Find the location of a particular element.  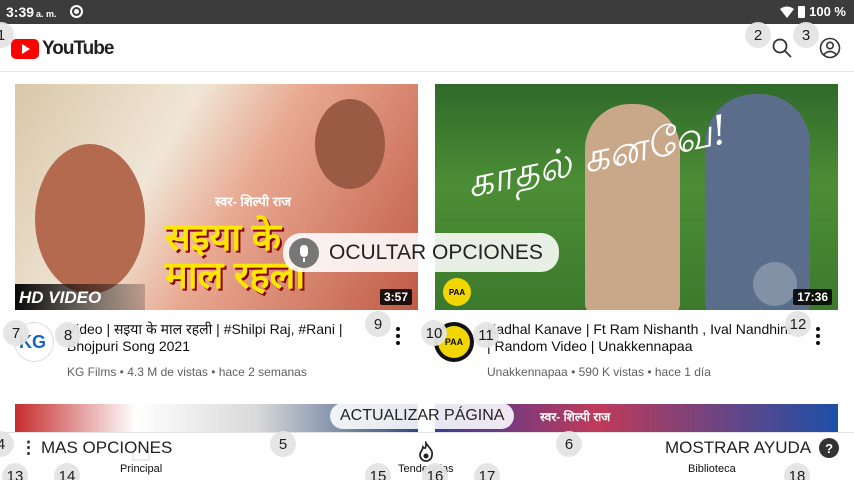

refresh-page-button: ACTUALIZAR PÁGINA is located at coordinates (422, 416).